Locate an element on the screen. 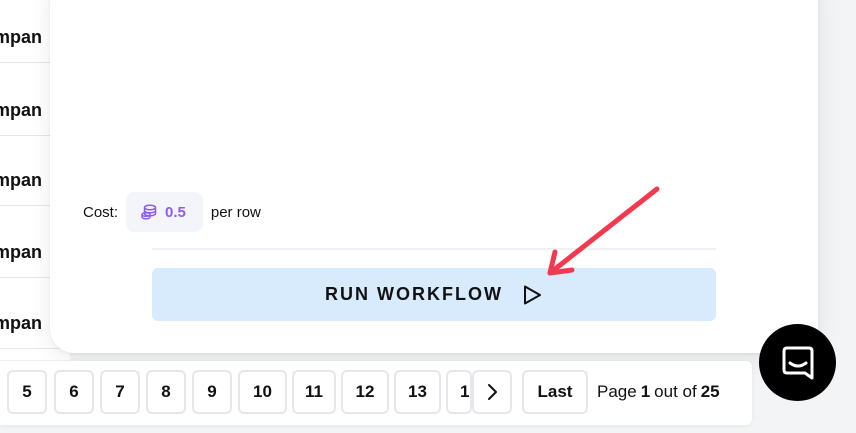 This screenshot has width=856, height=433. page-info-middle: out of is located at coordinates (675, 391).